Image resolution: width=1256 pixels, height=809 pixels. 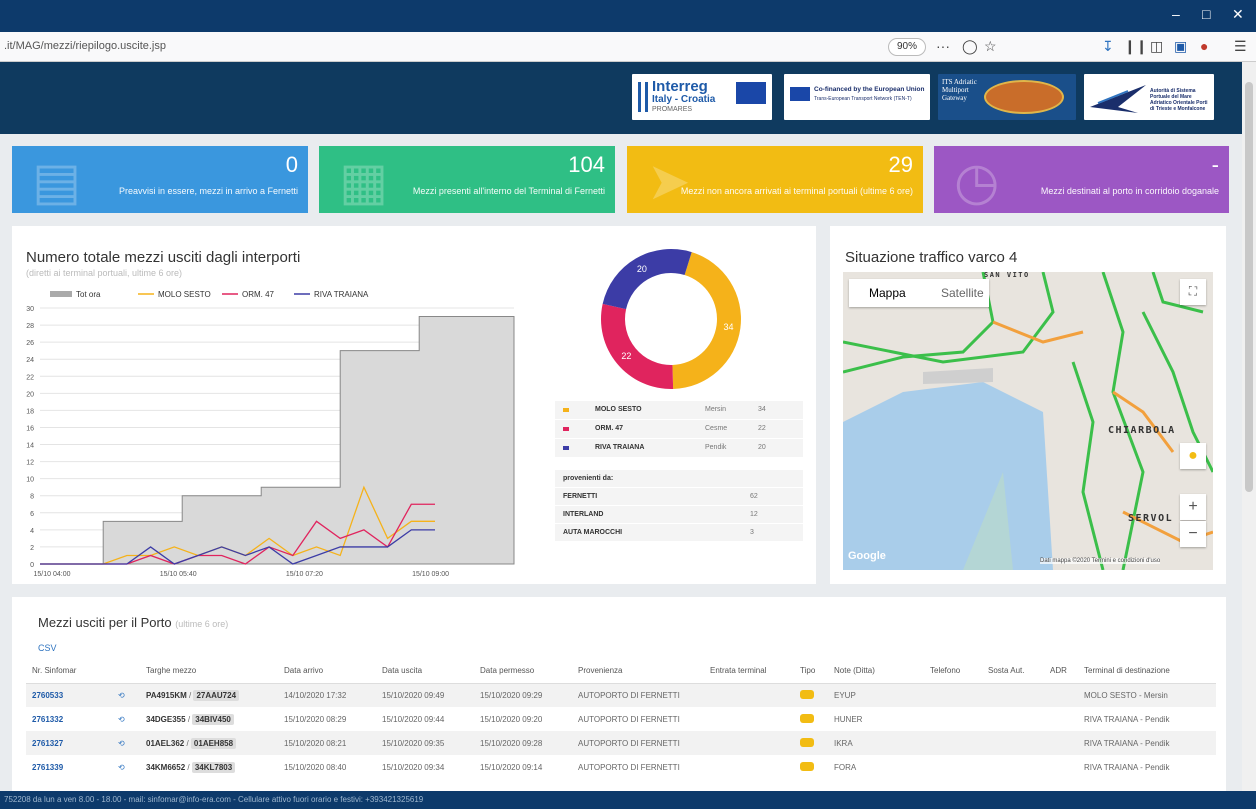 What do you see at coordinates (30, 326) in the screenshot?
I see `y-tick-label: 28` at bounding box center [30, 326].